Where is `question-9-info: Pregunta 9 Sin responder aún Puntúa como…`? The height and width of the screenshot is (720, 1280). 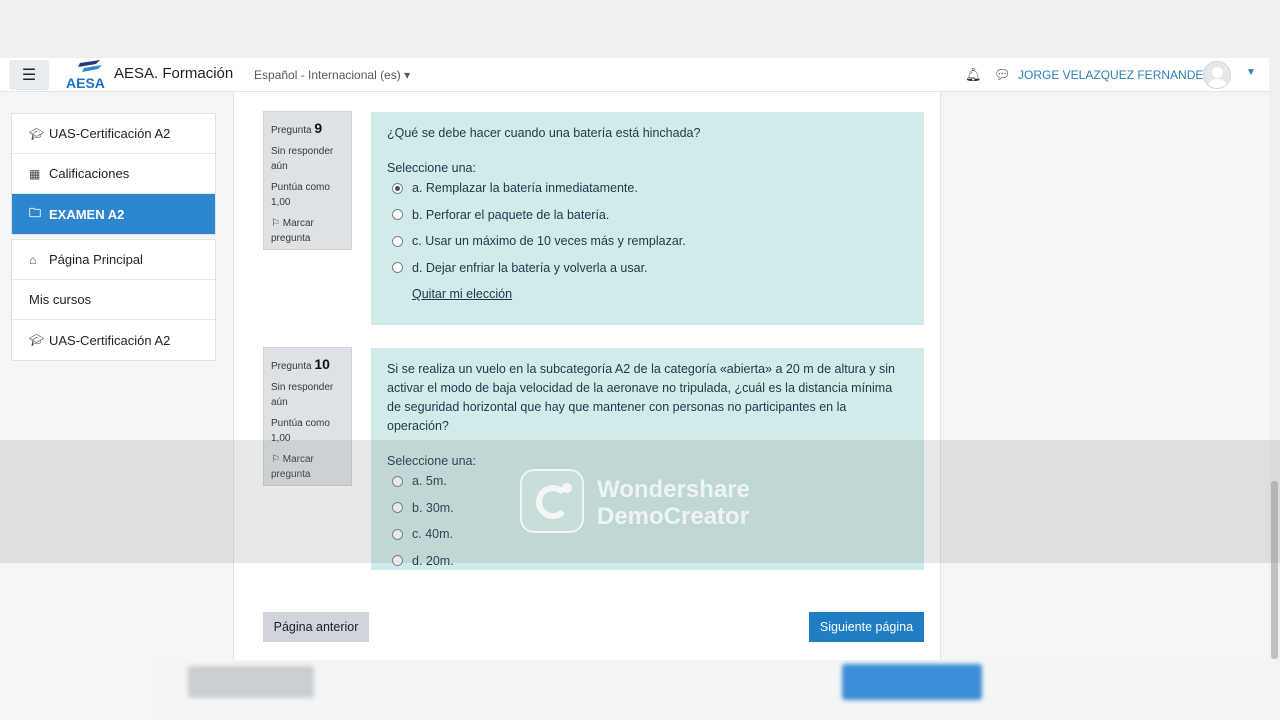 question-9-info: Pregunta 9 Sin responder aún Puntúa como… is located at coordinates (307, 180).